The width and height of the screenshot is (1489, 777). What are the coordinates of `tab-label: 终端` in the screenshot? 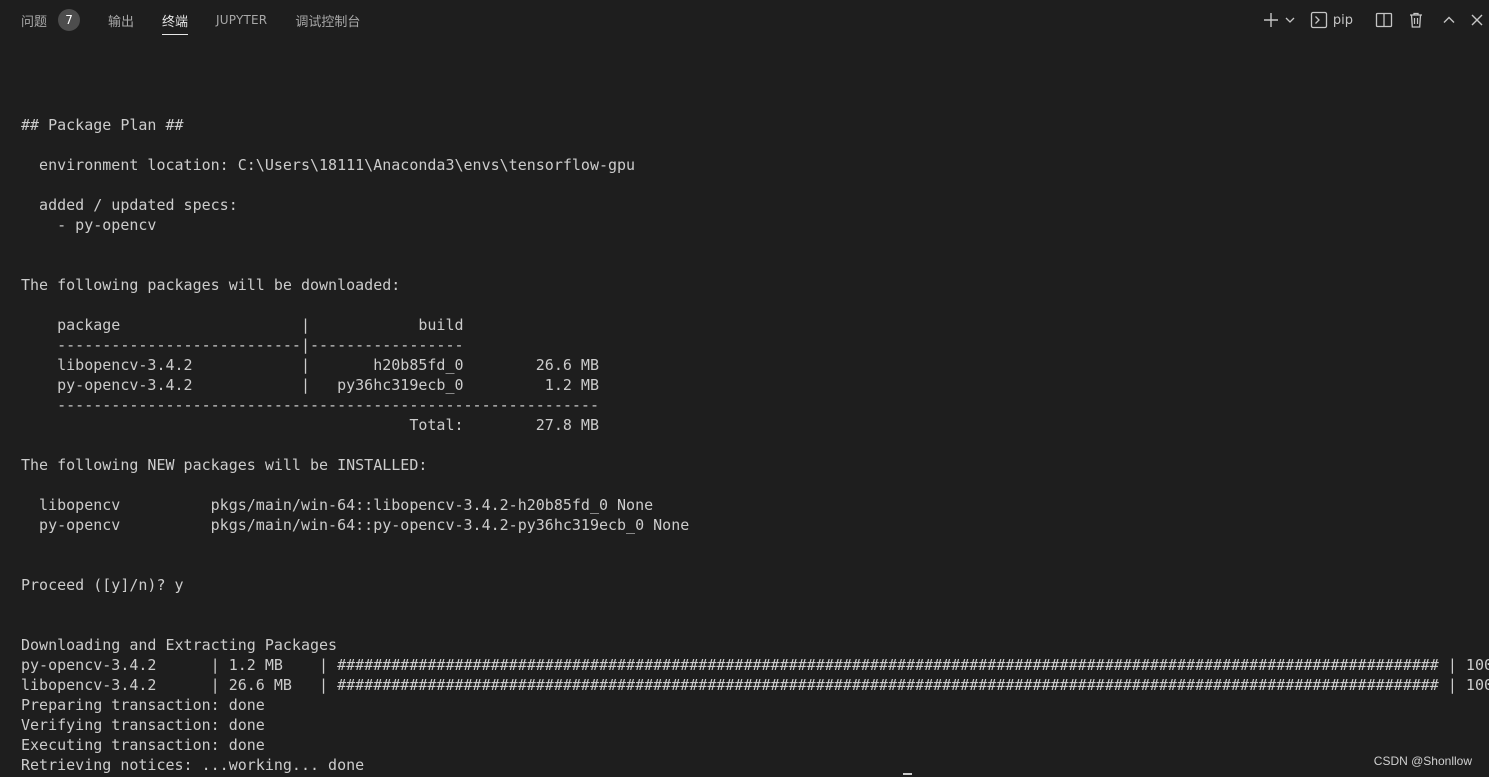 It's located at (175, 22).